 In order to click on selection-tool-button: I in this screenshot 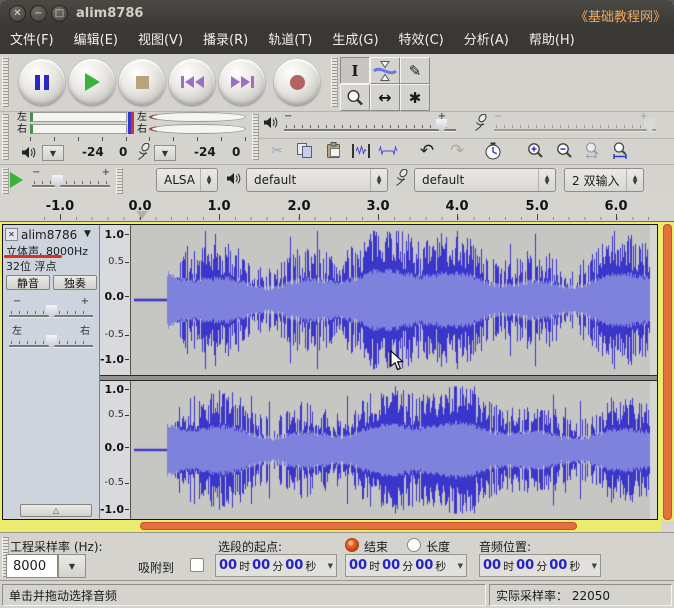, I will do `click(355, 70)`.